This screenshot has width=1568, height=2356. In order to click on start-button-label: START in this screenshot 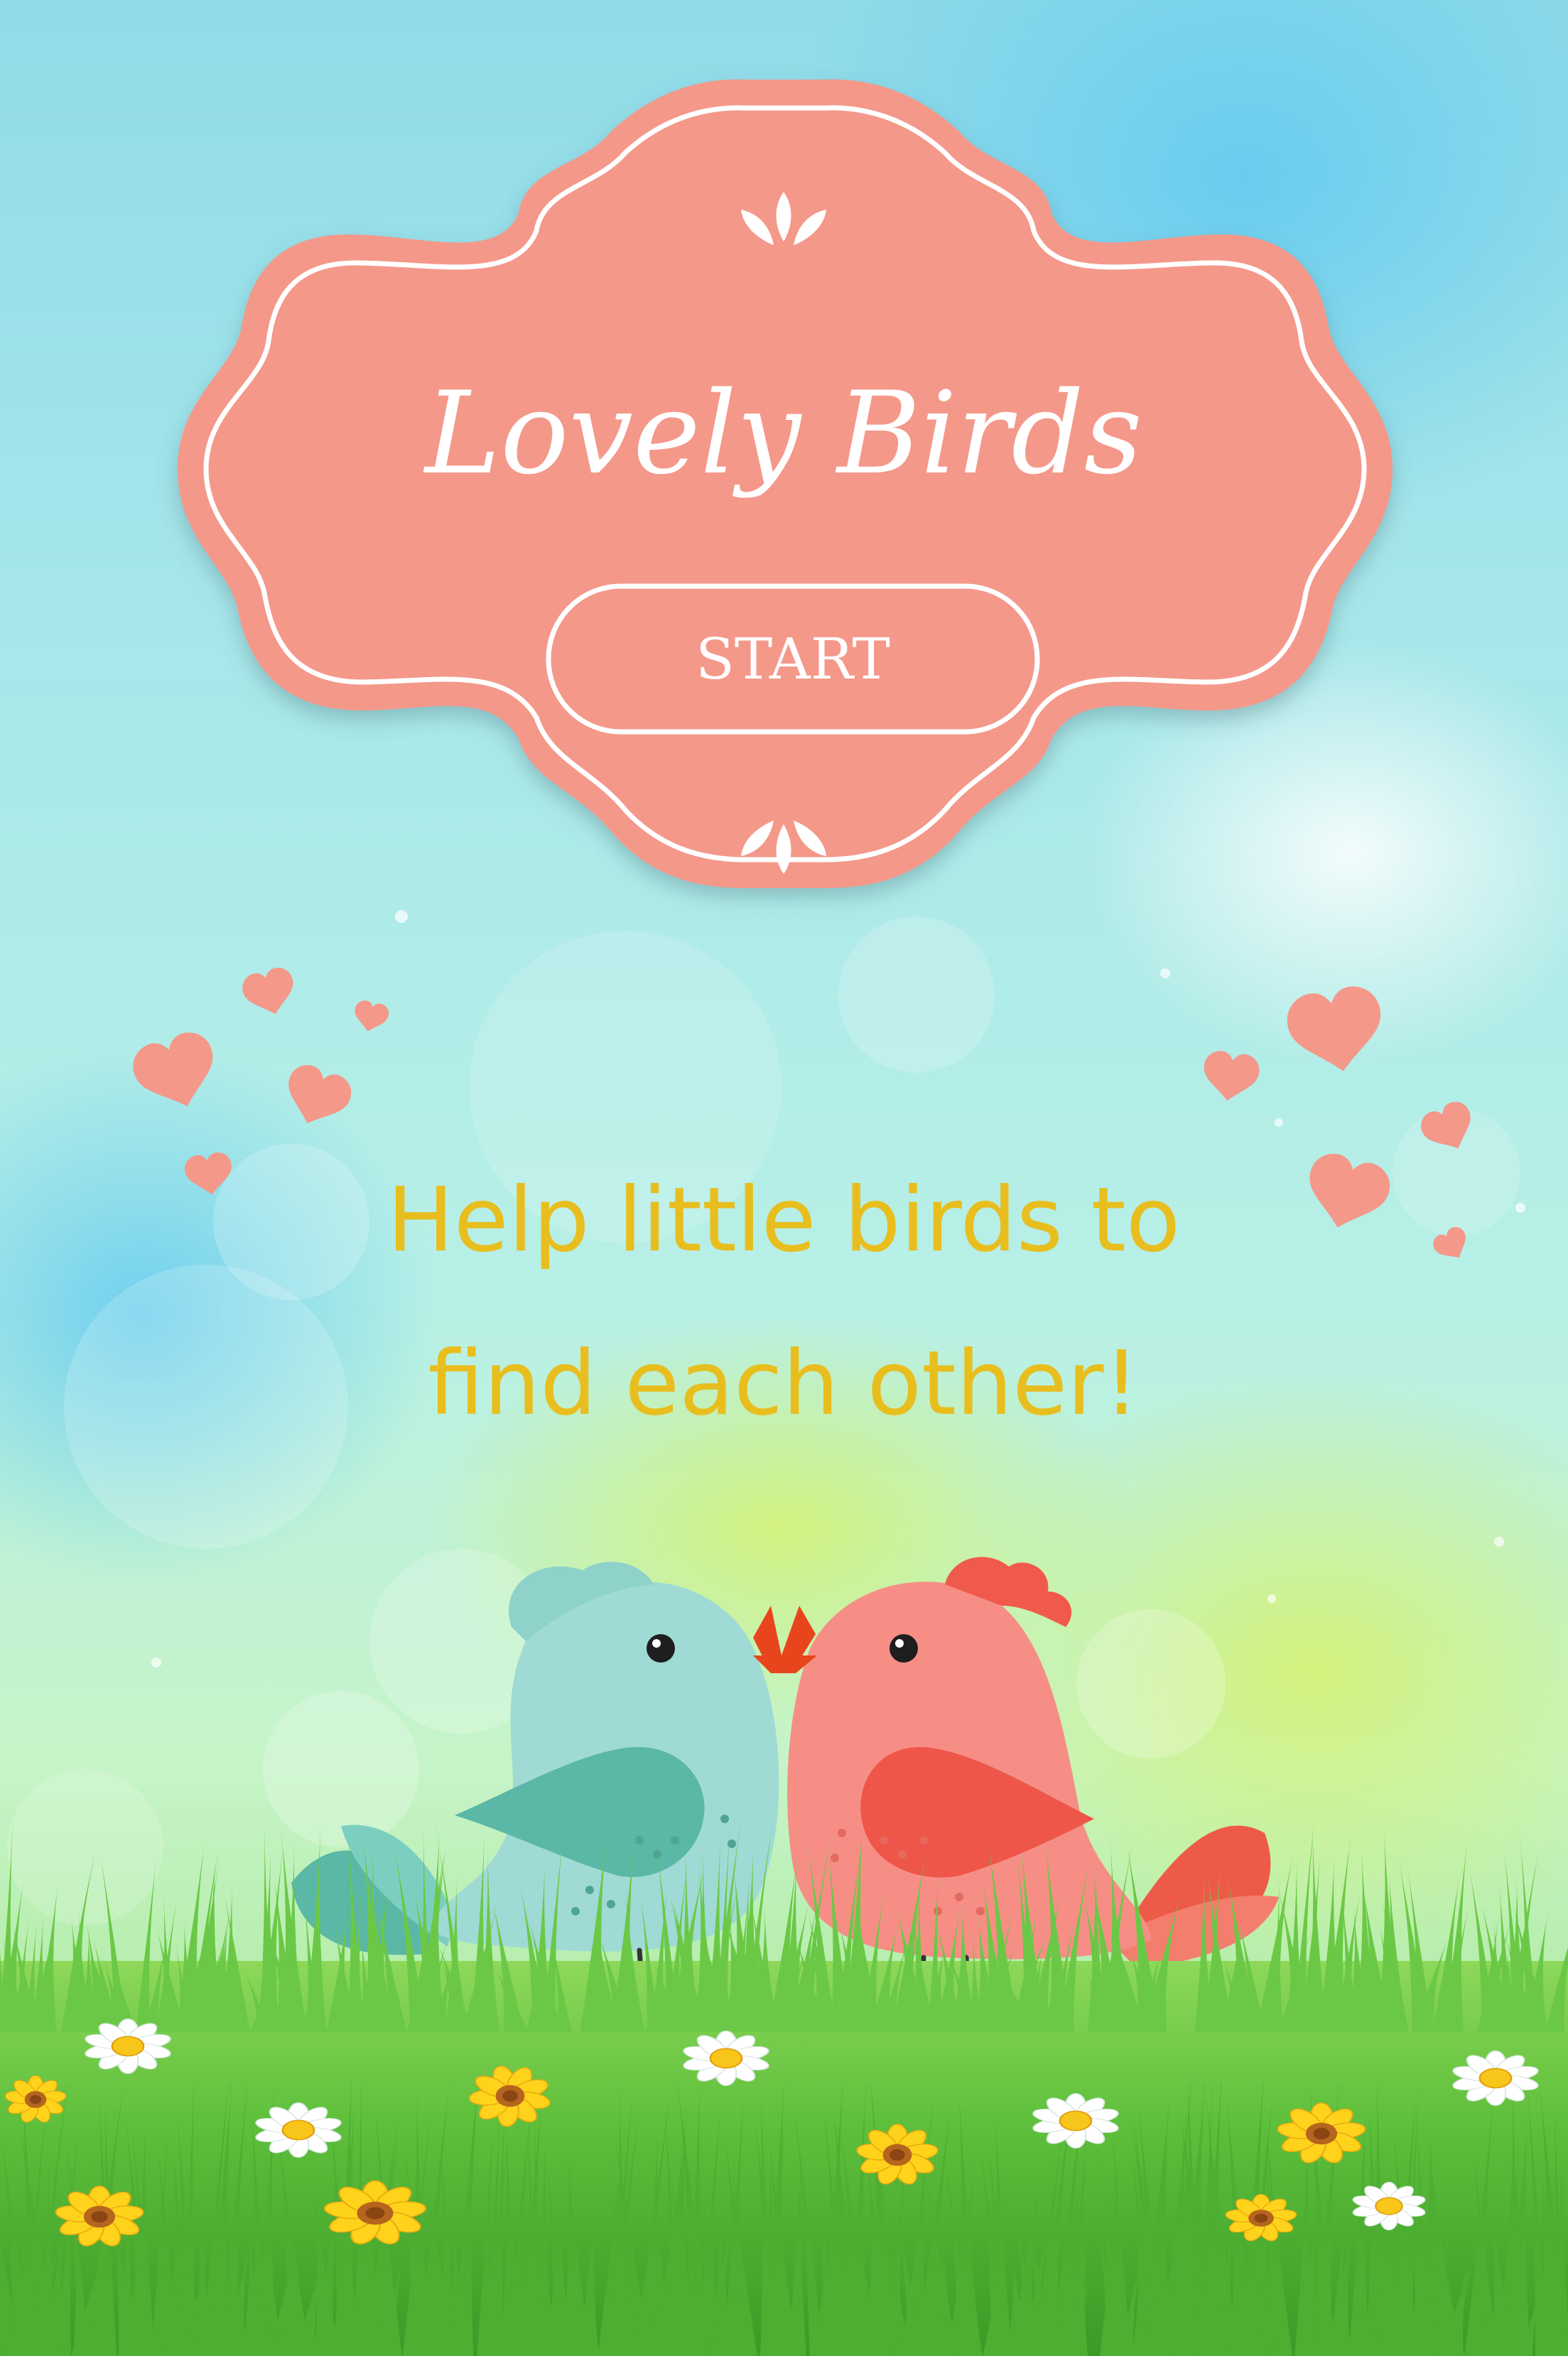, I will do `click(793, 659)`.